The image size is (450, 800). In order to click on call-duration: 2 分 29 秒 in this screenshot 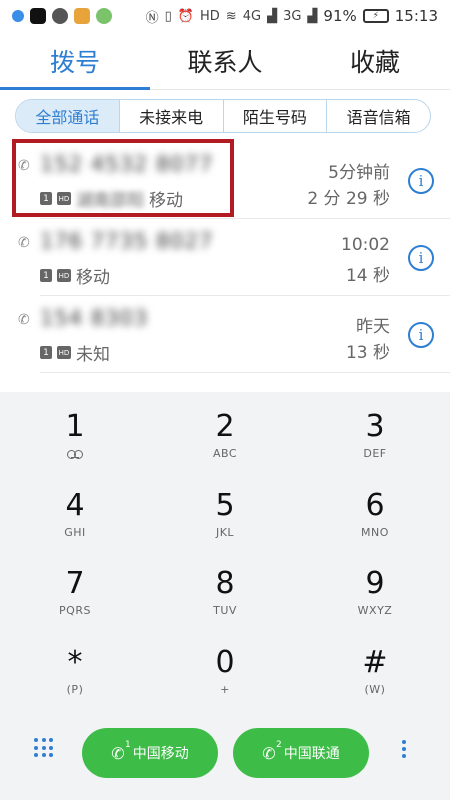, I will do `click(348, 199)`.